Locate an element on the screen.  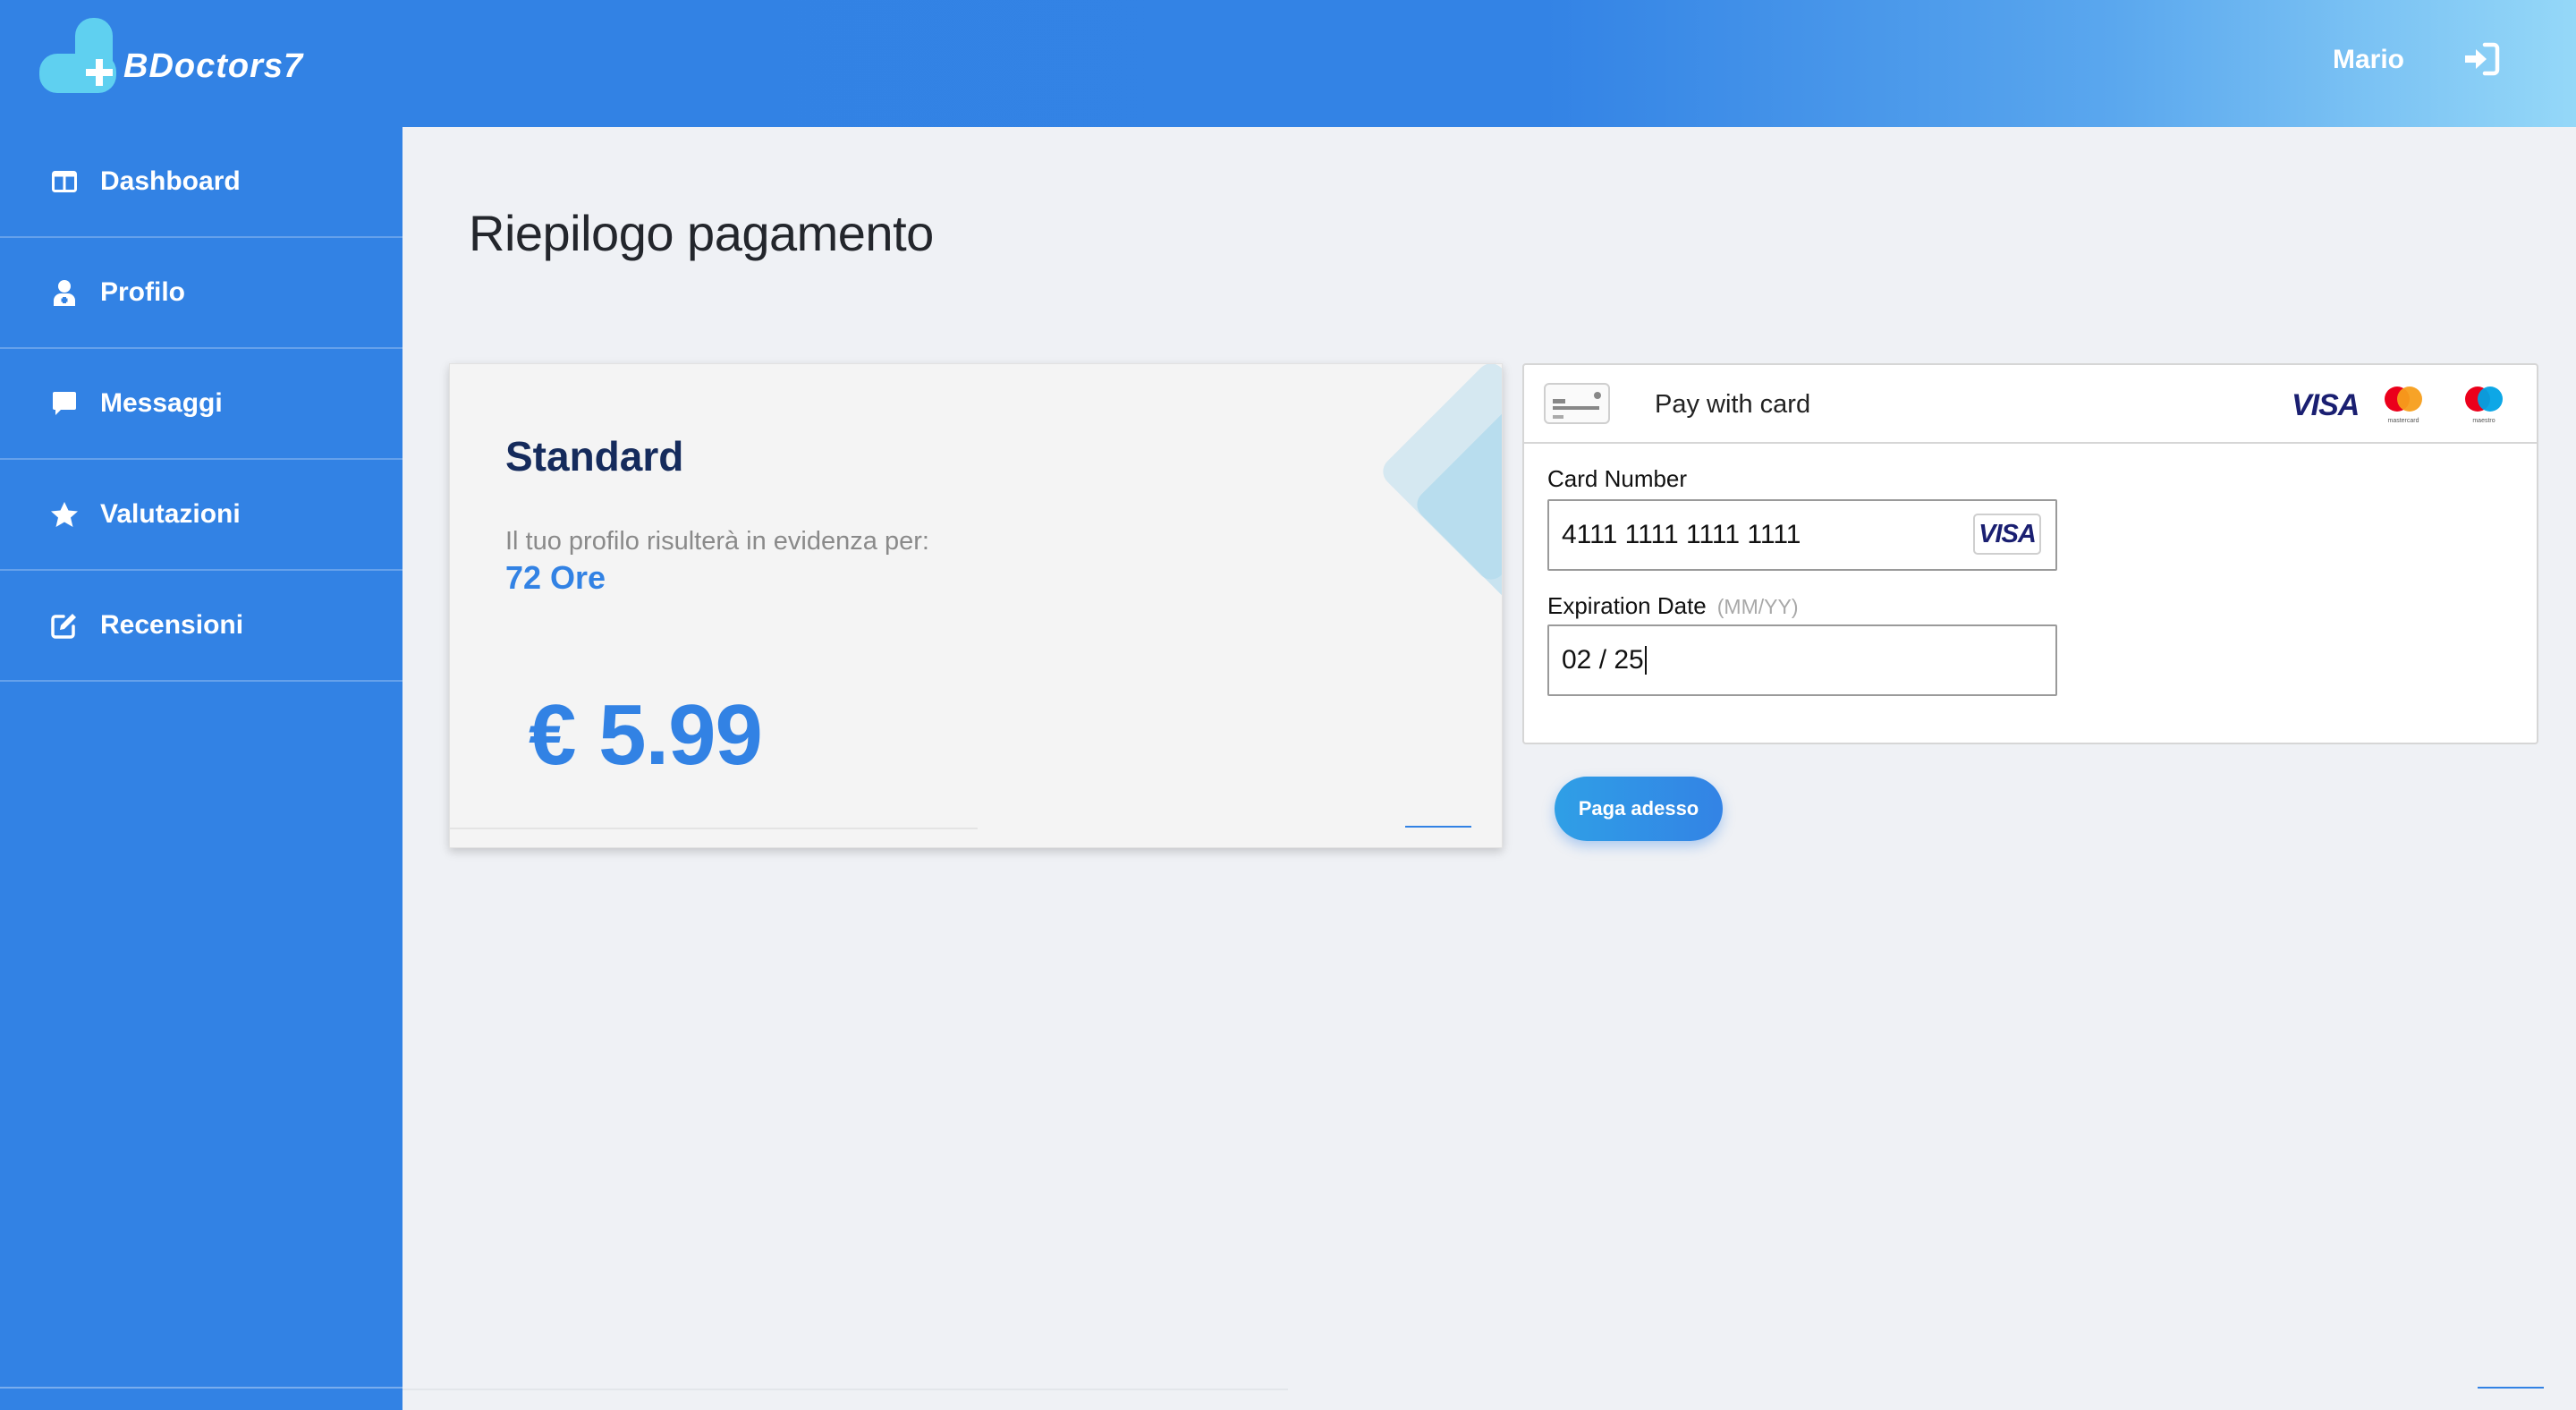
expiration-date-label: Expiration Date (MM/YY) is located at coordinates (1672, 606).